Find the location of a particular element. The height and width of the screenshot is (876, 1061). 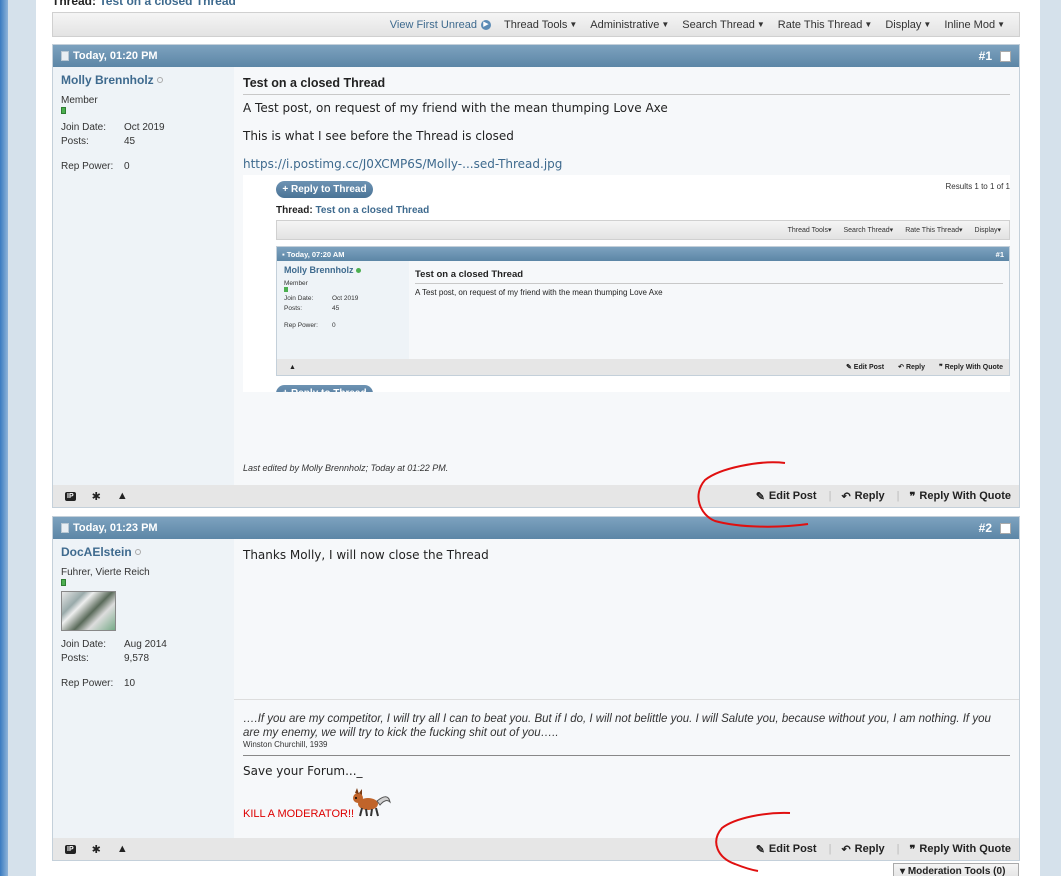

signature-divider is located at coordinates (626, 755).